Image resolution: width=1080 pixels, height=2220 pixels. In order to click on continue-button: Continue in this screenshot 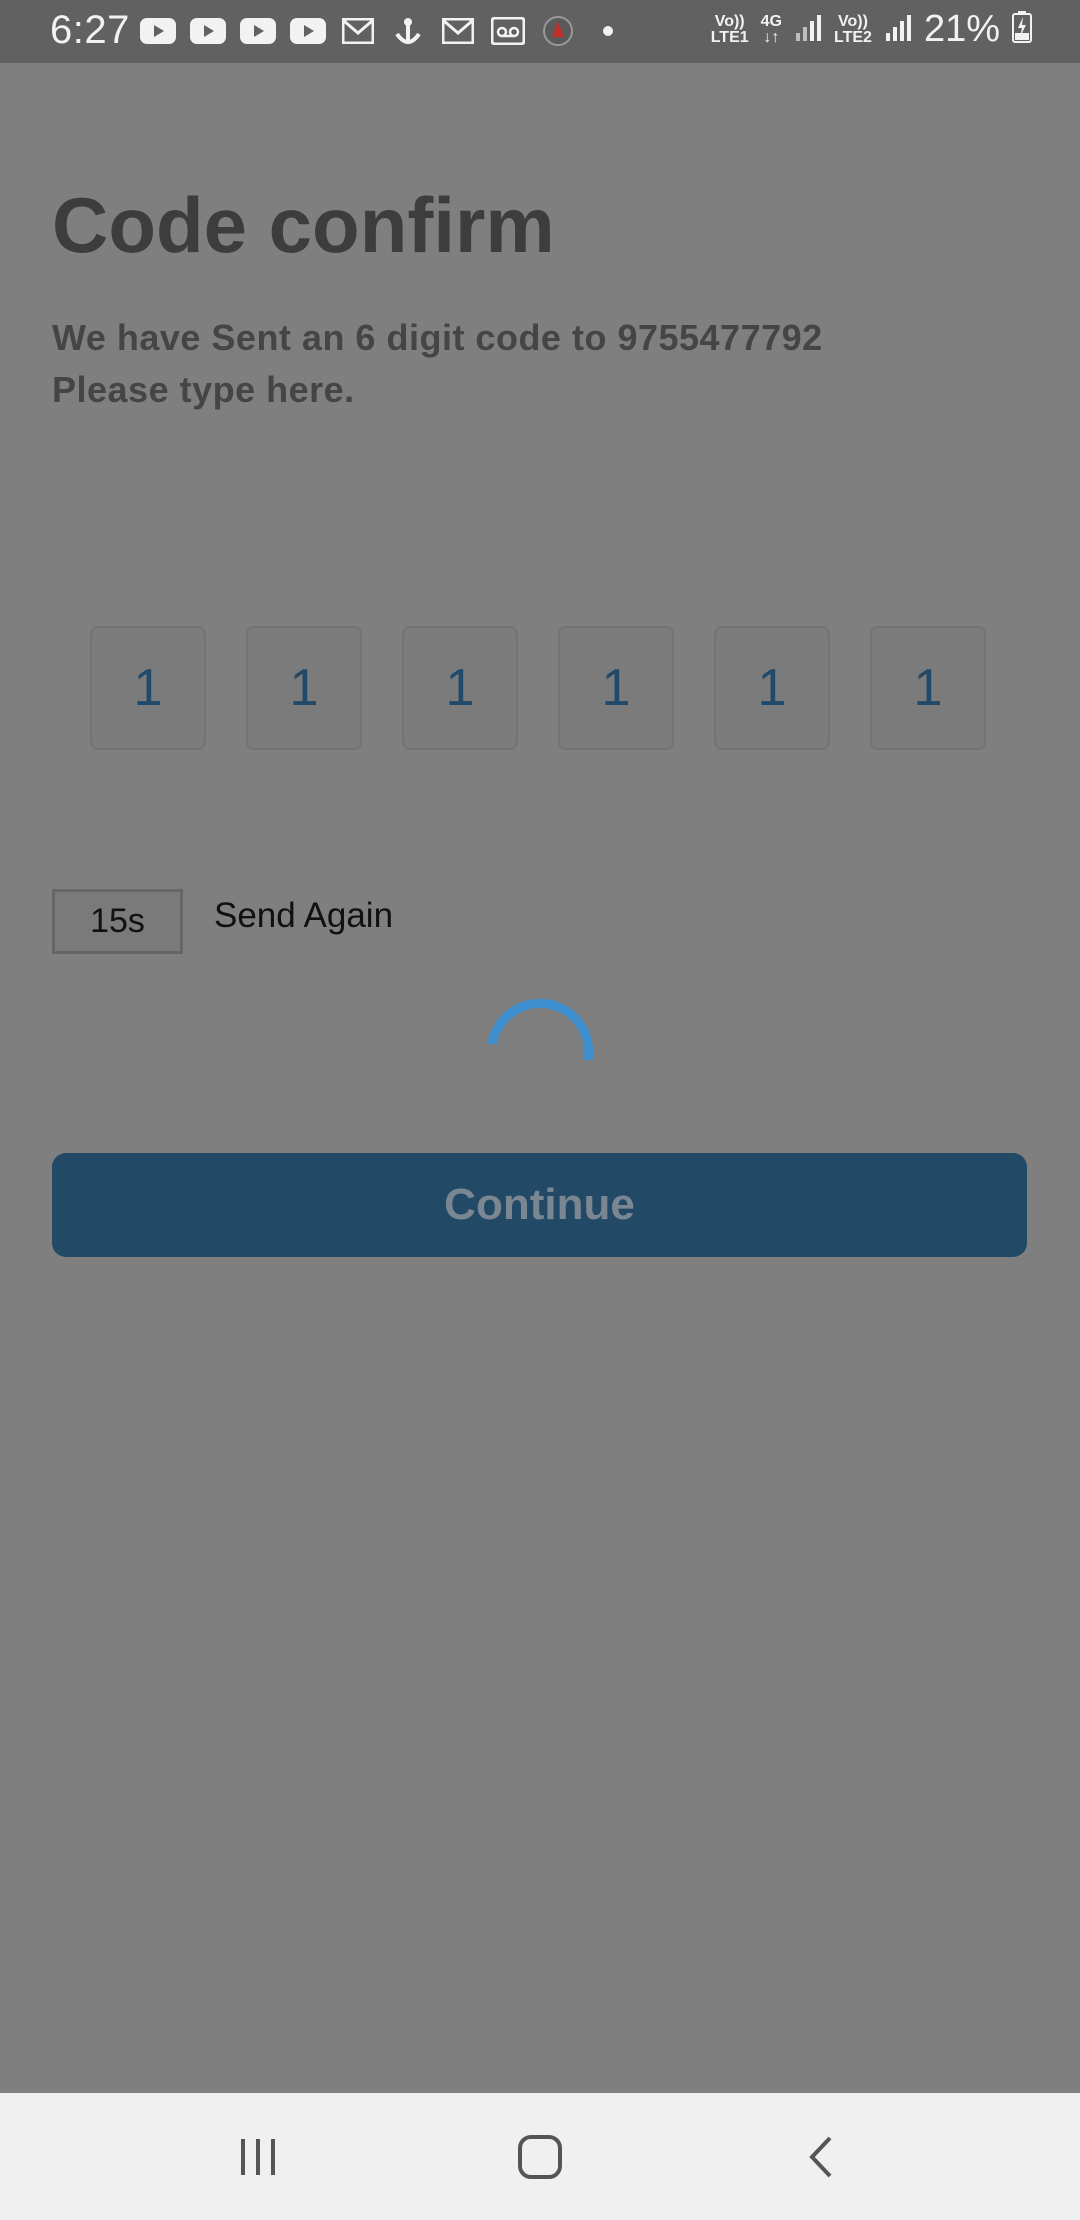, I will do `click(539, 1205)`.